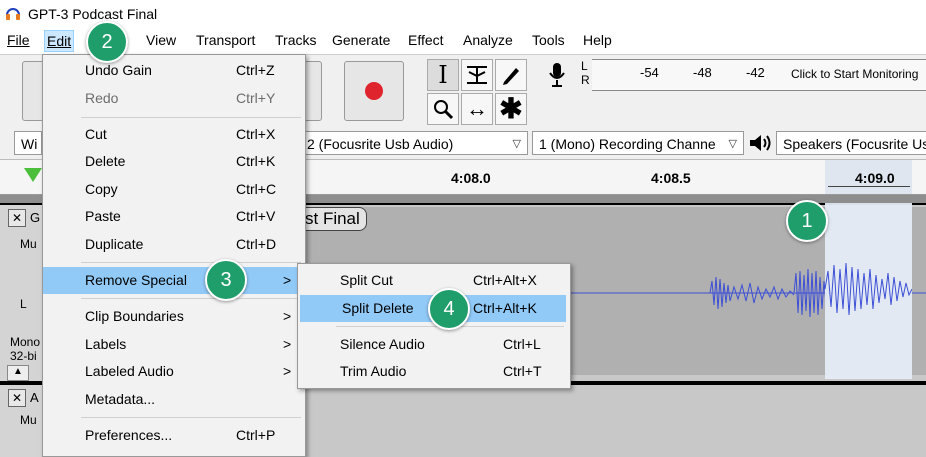 The height and width of the screenshot is (457, 926). What do you see at coordinates (361, 40) in the screenshot?
I see `menu-generate: Generate` at bounding box center [361, 40].